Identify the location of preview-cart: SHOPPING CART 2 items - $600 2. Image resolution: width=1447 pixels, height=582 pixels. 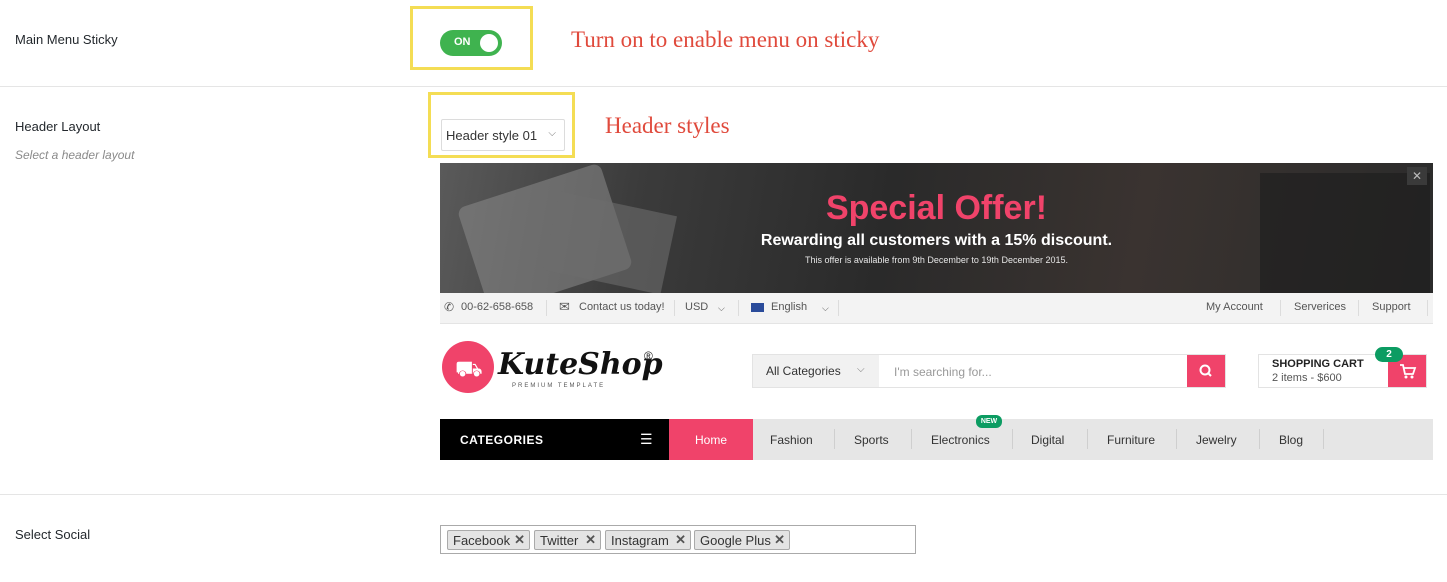
(1342, 367).